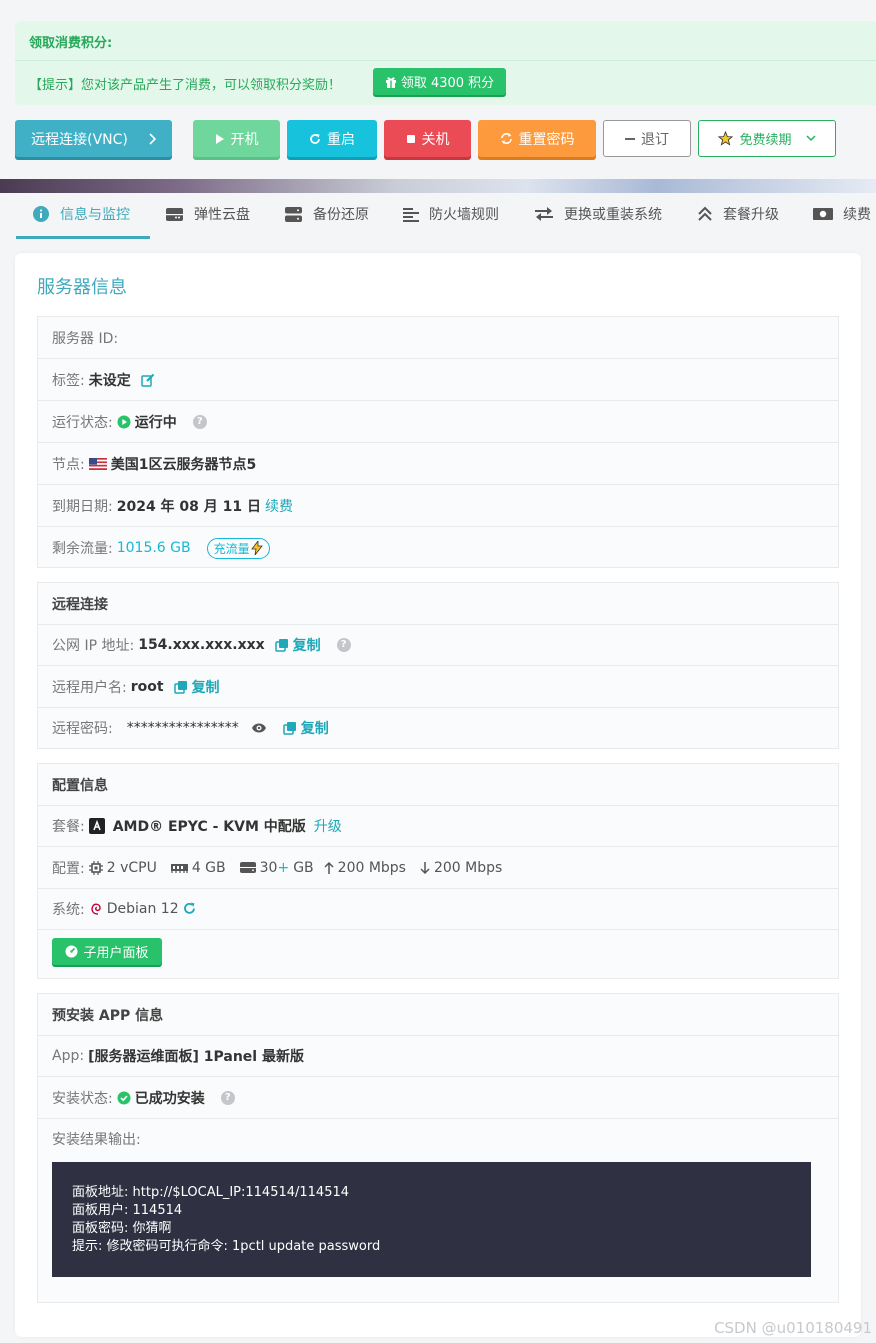 The height and width of the screenshot is (1343, 876). I want to click on remote-header: 远程连接, so click(438, 604).